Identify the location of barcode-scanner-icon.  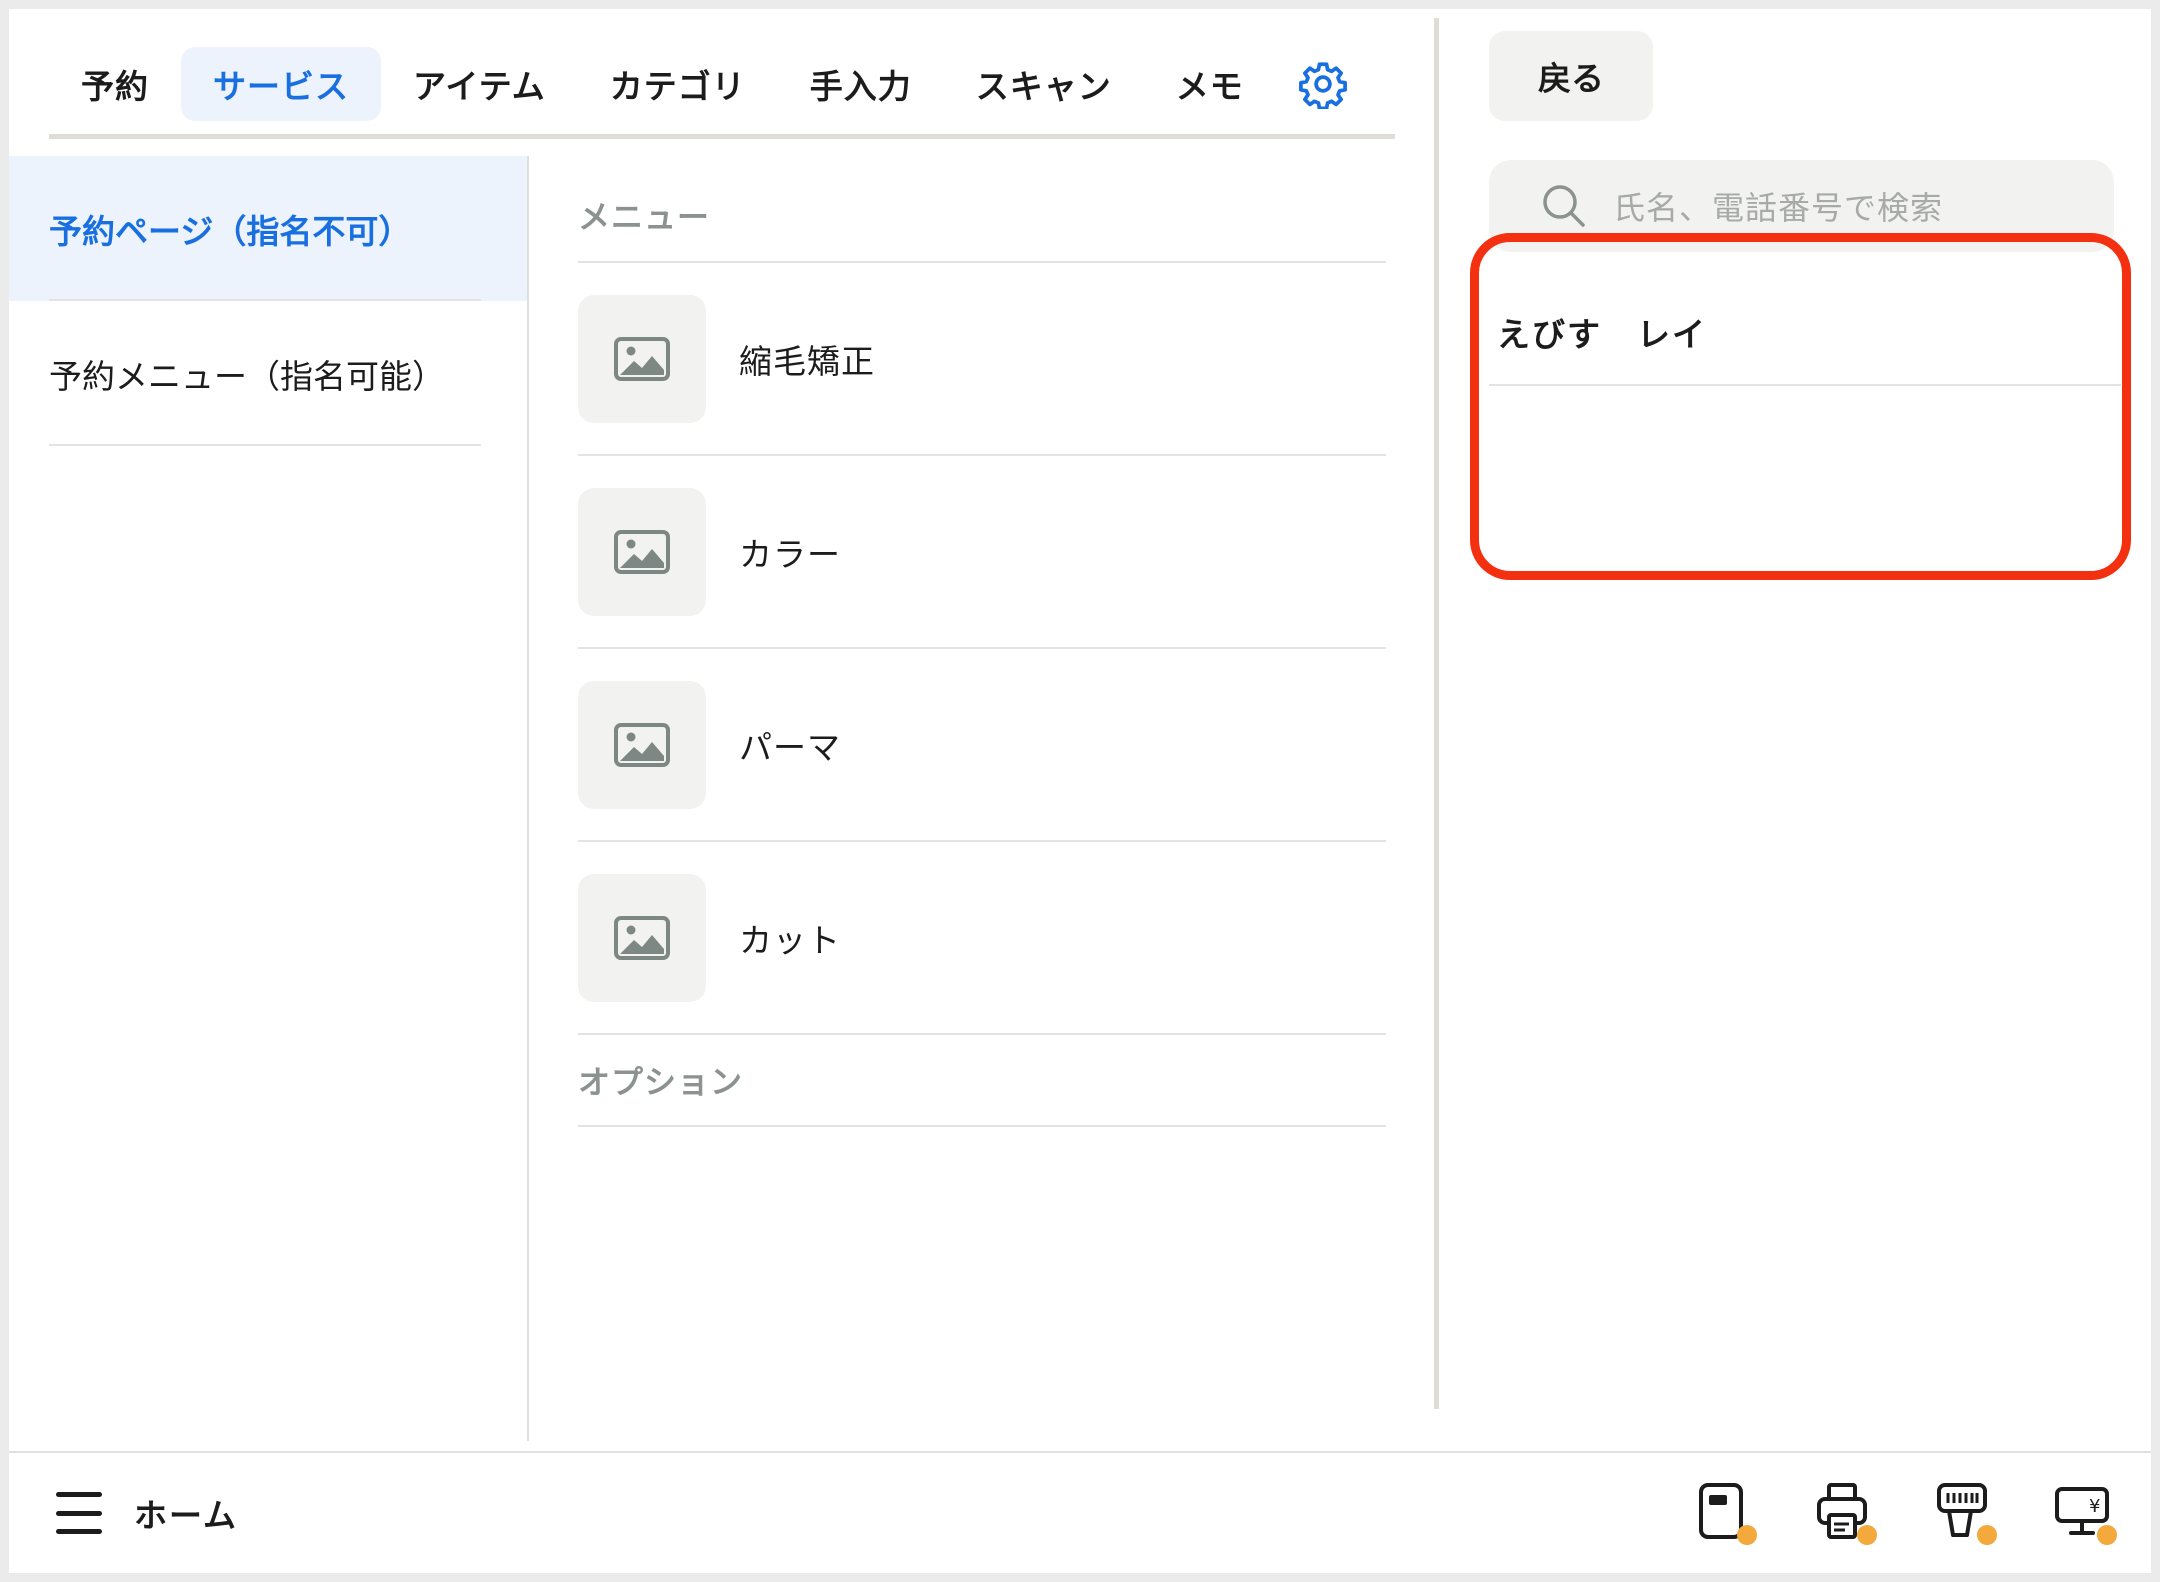
(1966, 1513).